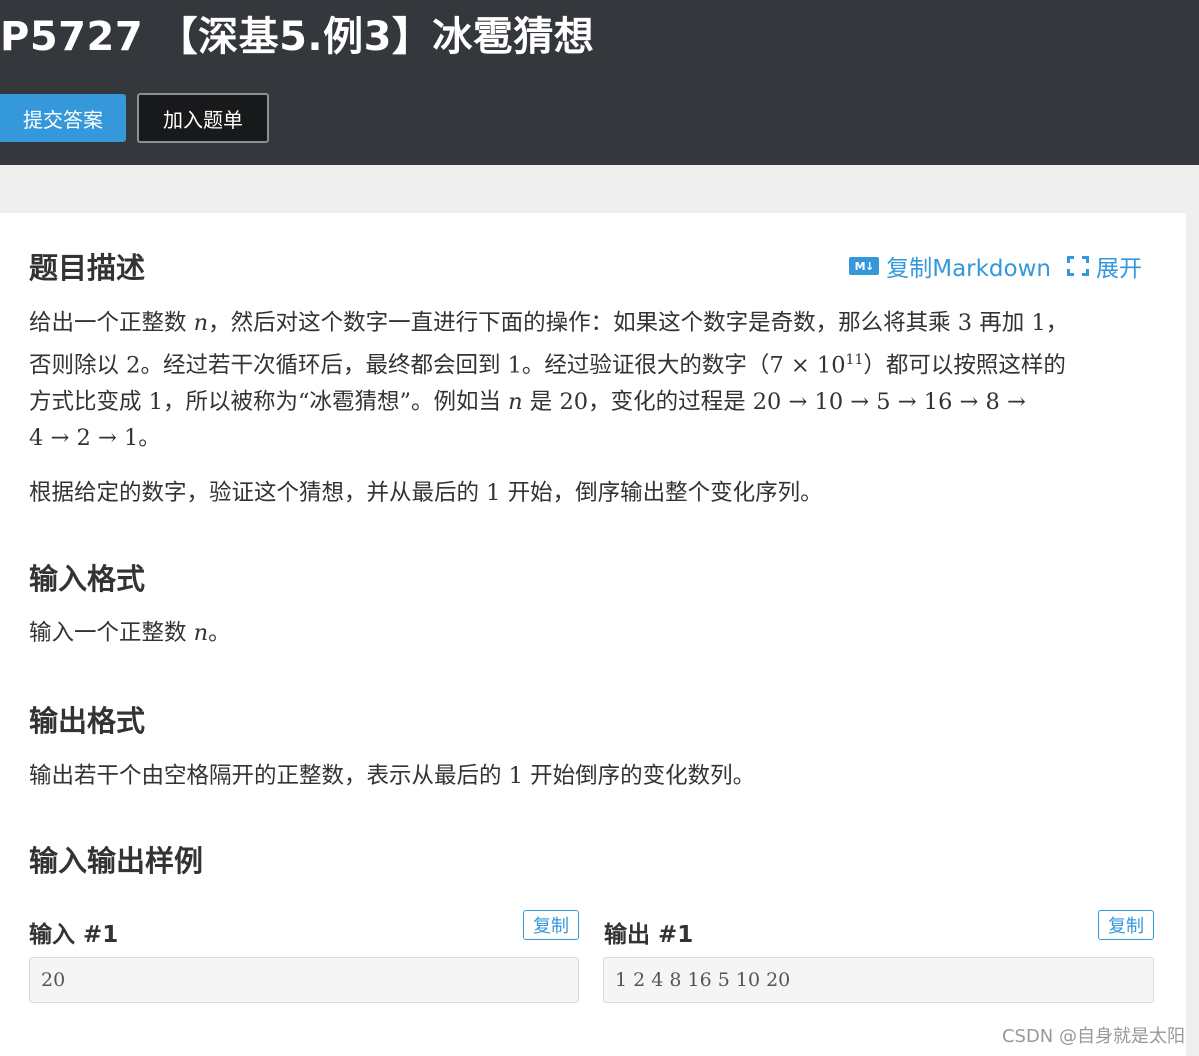 The image size is (1199, 1056). I want to click on copy-output-button: 复制, so click(1126, 925).